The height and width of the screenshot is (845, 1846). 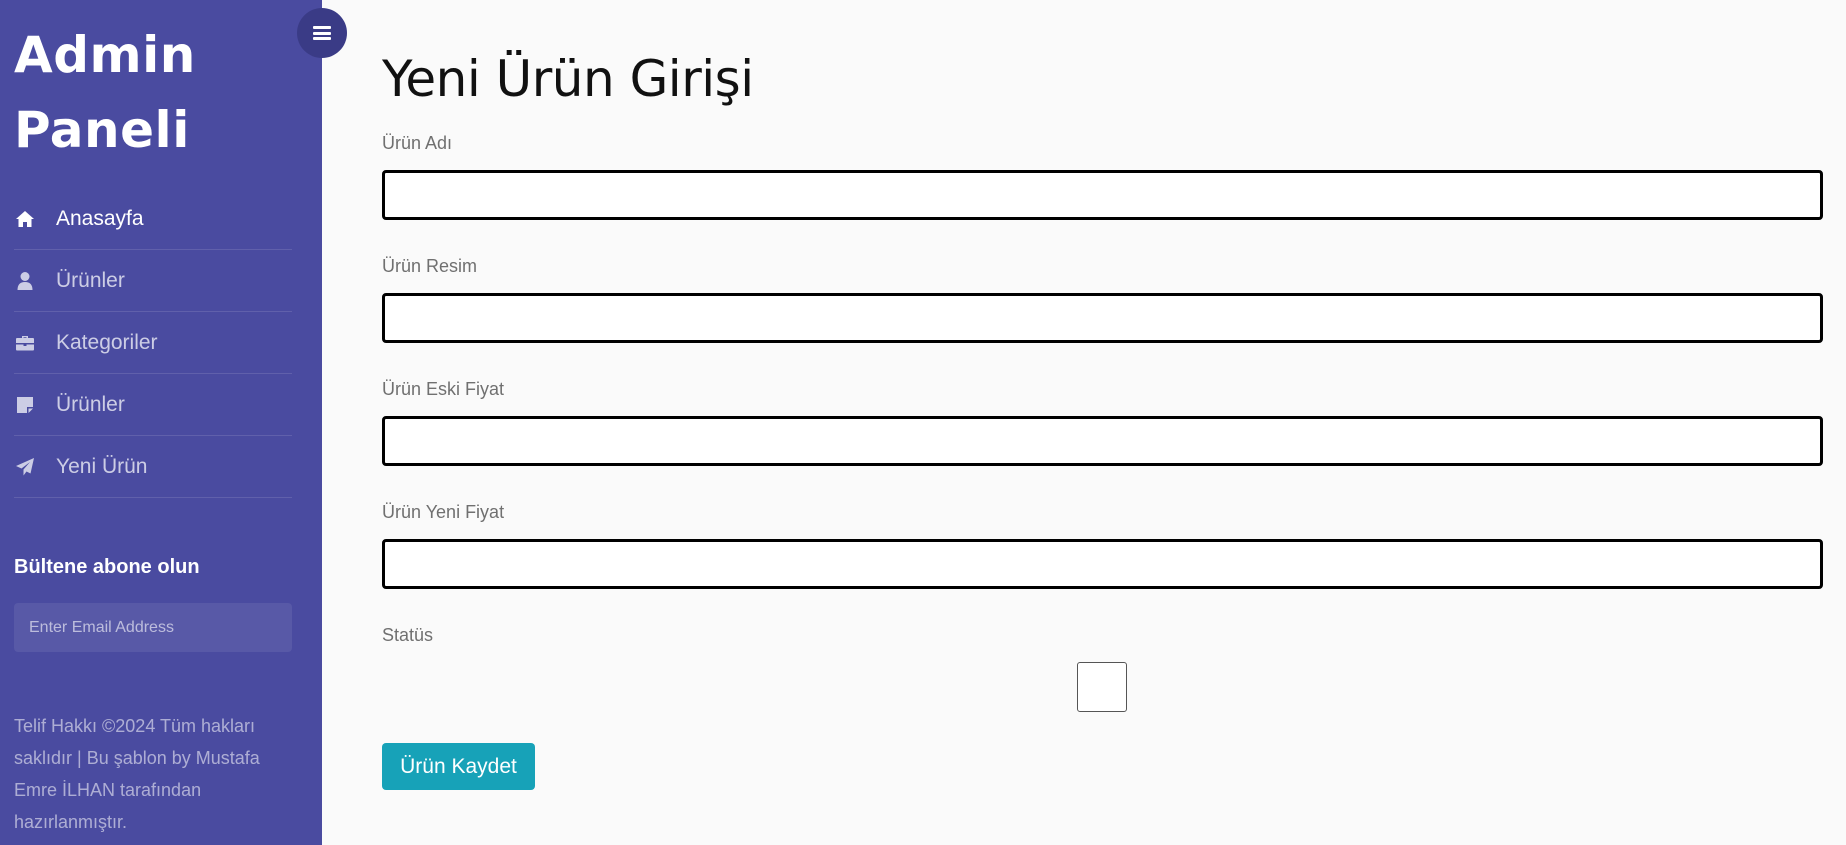 I want to click on page-title: Yeni Ürün Girişi, so click(x=568, y=79).